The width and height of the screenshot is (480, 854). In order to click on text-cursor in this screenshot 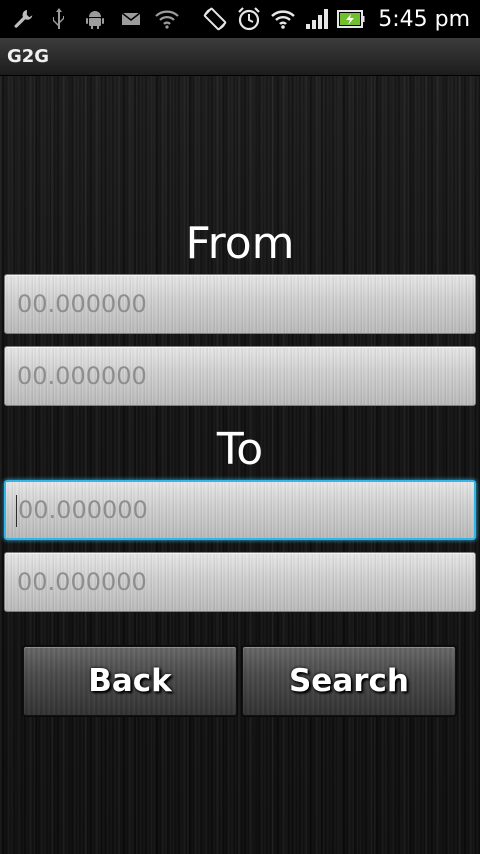, I will do `click(16, 511)`.